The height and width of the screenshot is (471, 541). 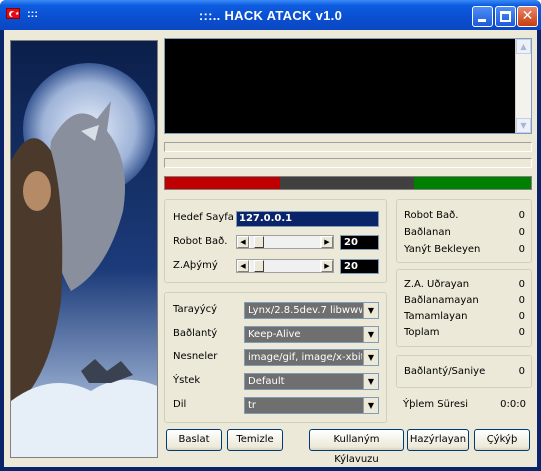 What do you see at coordinates (222, 183) in the screenshot?
I see `status-red-segment` at bounding box center [222, 183].